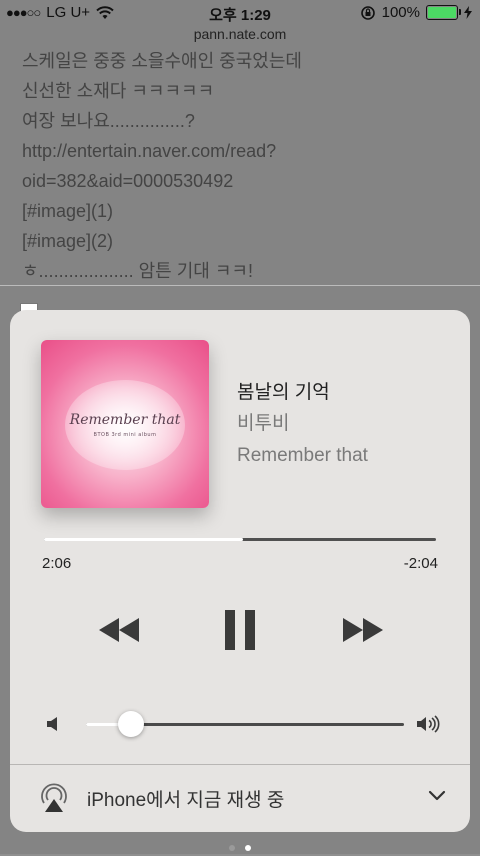  I want to click on volume-knob, so click(130, 724).